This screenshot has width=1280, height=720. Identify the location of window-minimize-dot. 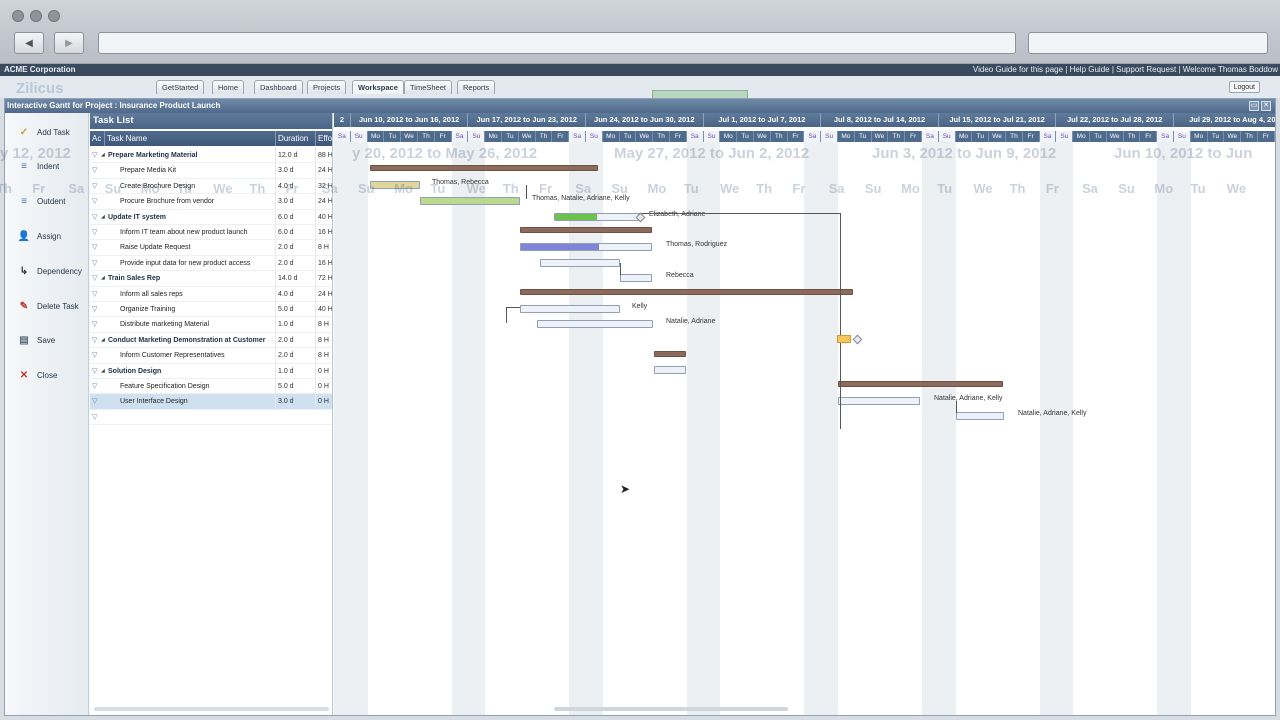
(36, 16).